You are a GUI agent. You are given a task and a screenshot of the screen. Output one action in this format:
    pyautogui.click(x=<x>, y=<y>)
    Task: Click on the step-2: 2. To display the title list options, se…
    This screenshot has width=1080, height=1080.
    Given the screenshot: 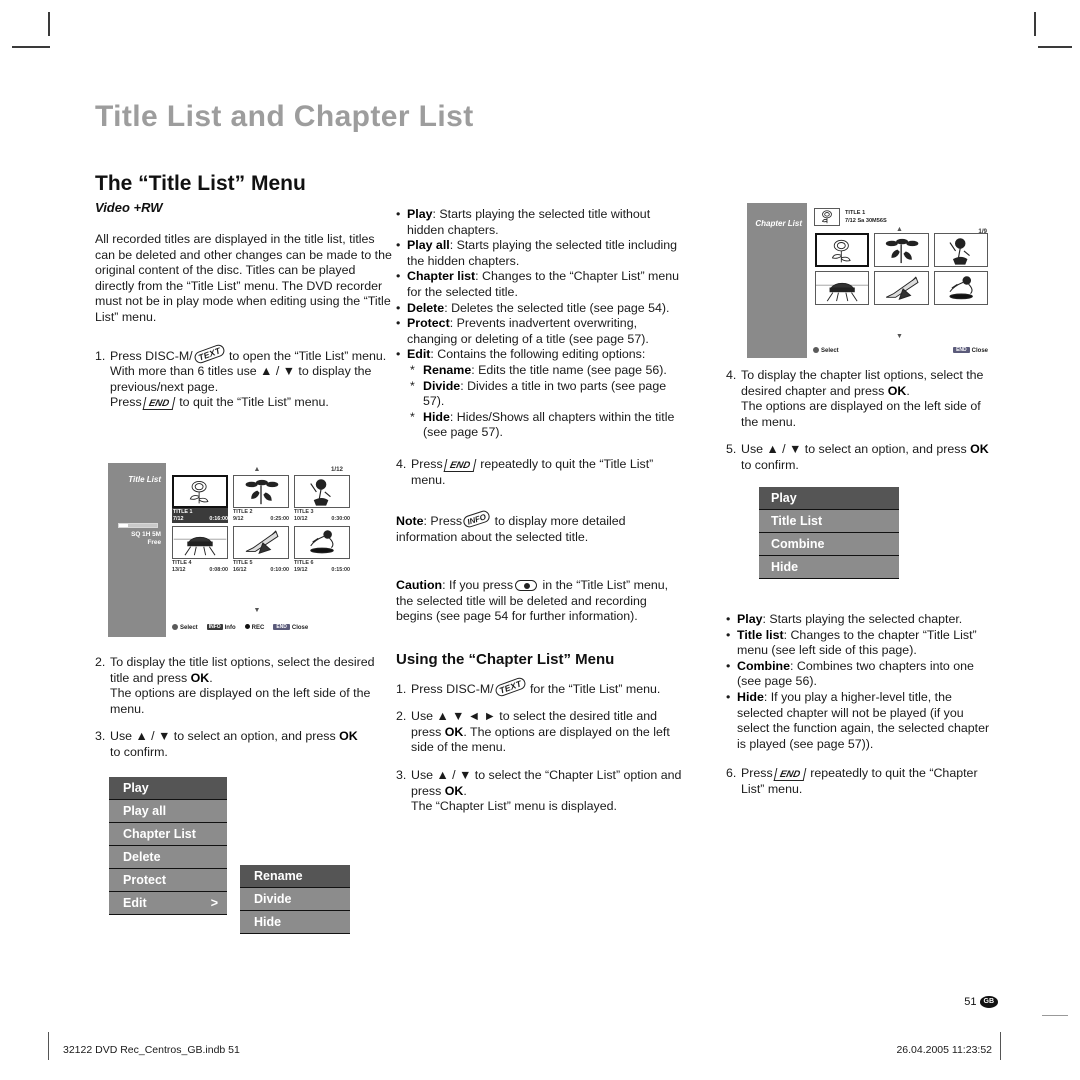 What is the action you would take?
    pyautogui.click(x=245, y=686)
    